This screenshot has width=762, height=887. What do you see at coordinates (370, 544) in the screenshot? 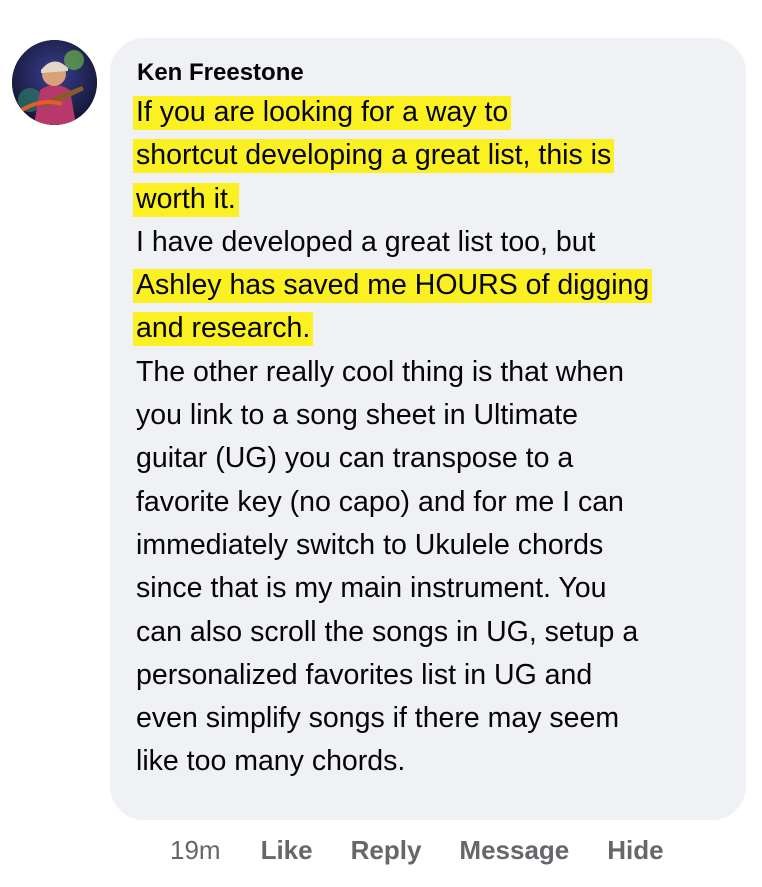
I see `comment-line: immediately switch to Ukulele chords` at bounding box center [370, 544].